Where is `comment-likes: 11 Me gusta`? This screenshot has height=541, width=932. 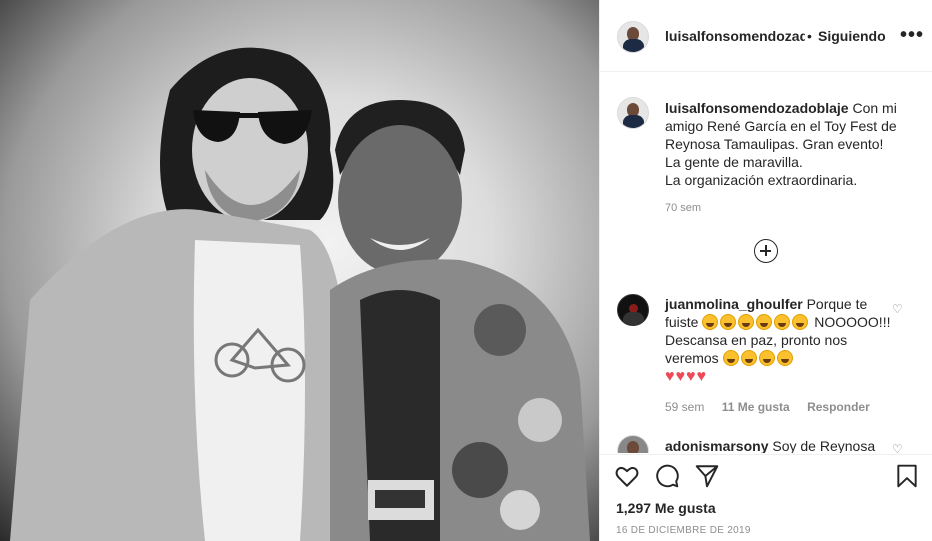 comment-likes: 11 Me gusta is located at coordinates (756, 407).